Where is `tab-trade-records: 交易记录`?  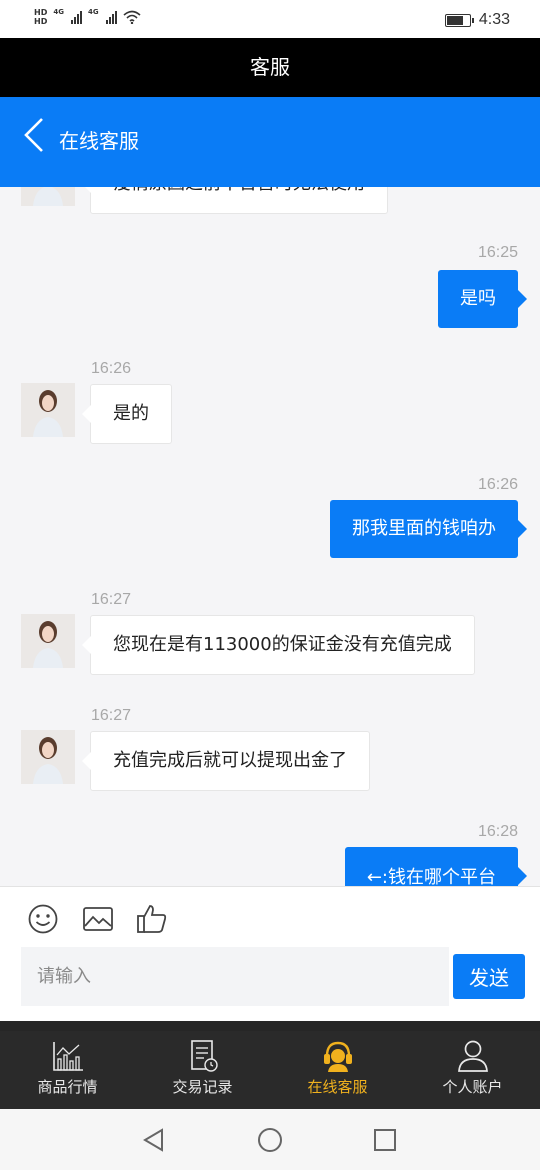
tab-trade-records: 交易记录 is located at coordinates (202, 1070).